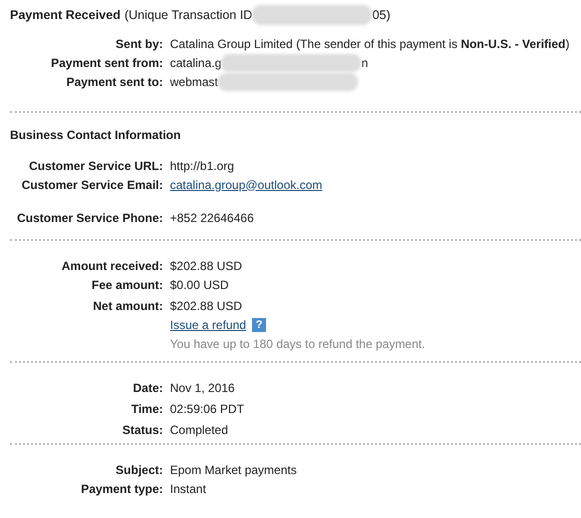 The width and height of the screenshot is (581, 518). What do you see at coordinates (146, 409) in the screenshot?
I see `field-label: Time:` at bounding box center [146, 409].